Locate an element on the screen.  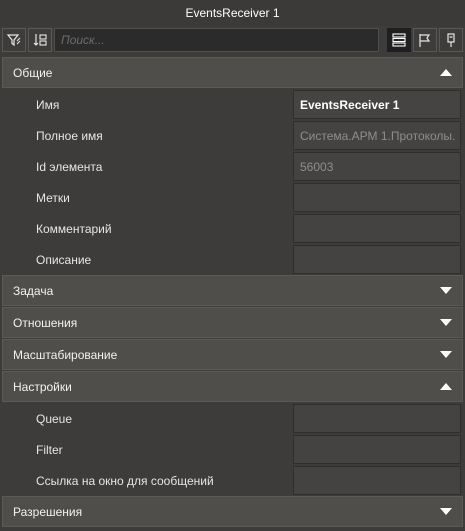
window-title-bar: EventsReceiver 1 is located at coordinates (232, 13).